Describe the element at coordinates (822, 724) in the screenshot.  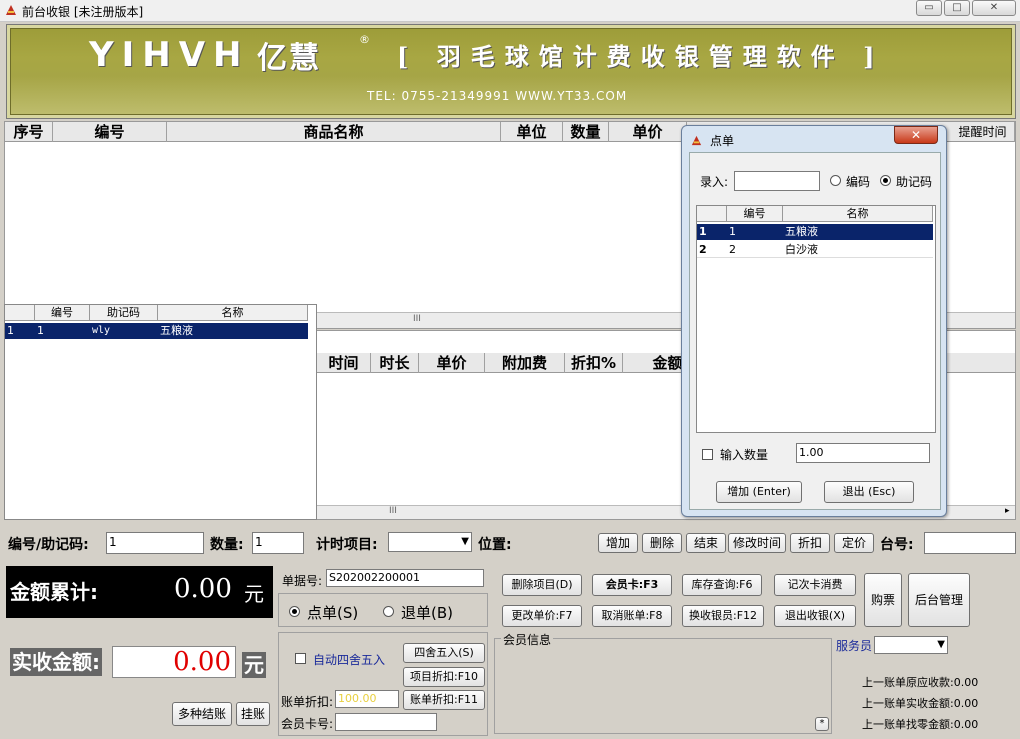
I see `member-info-expand-button: *` at that location.